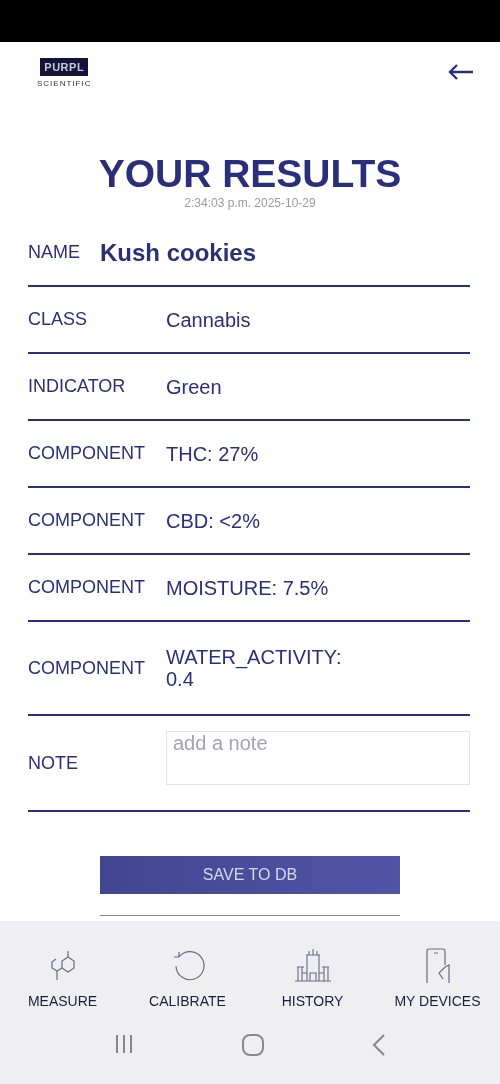  I want to click on nav-tab: CALIBRATE, so click(187, 978).